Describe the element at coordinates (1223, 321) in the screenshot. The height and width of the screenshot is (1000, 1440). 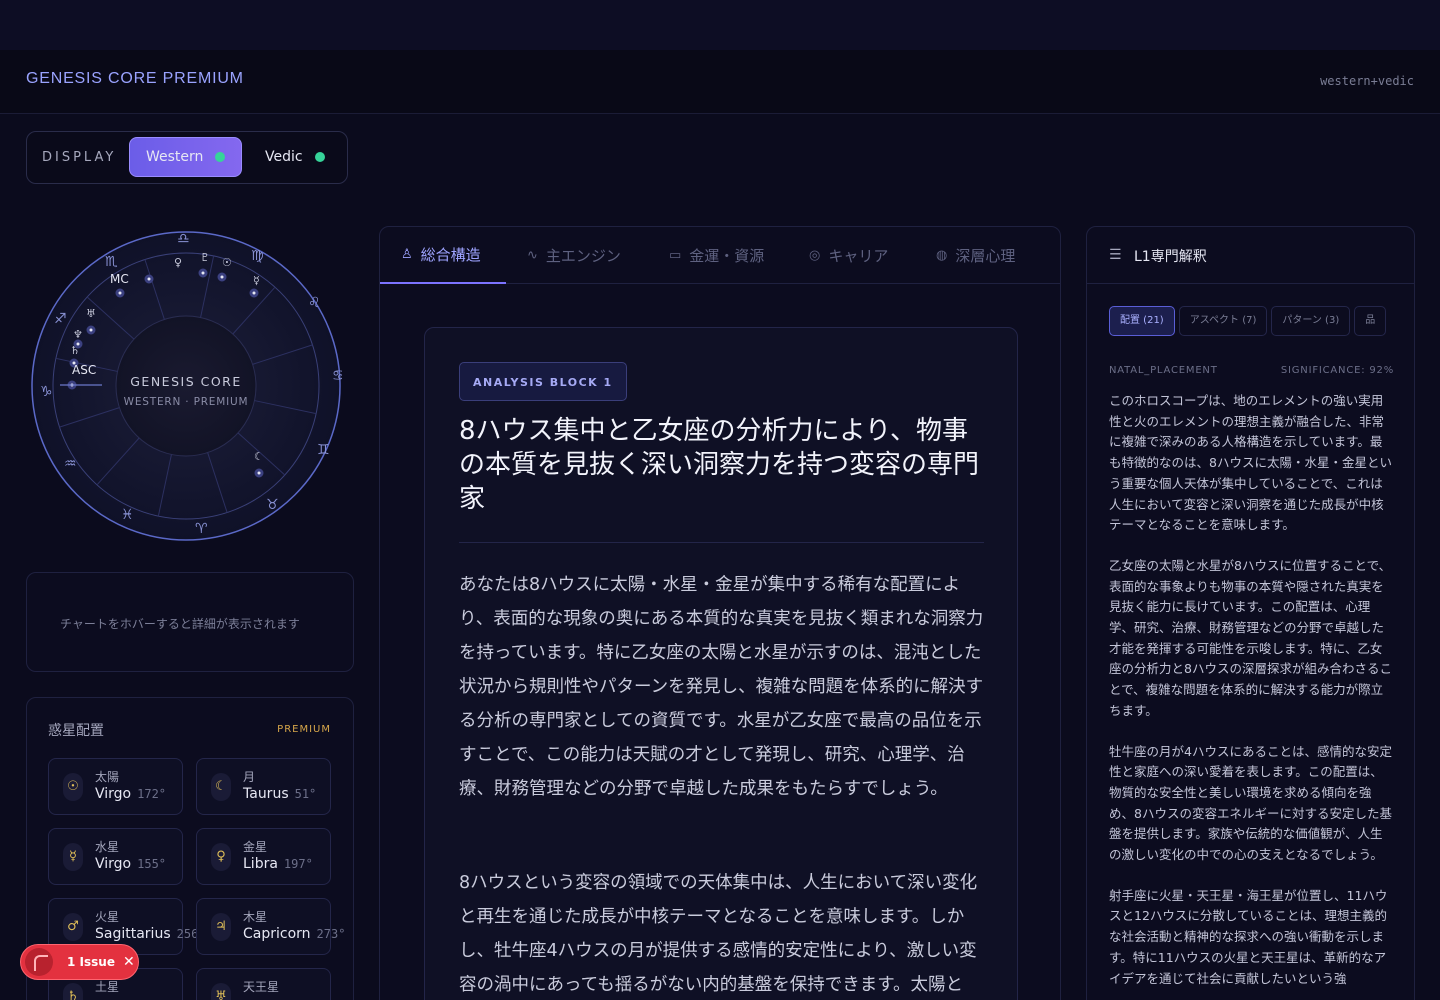
I see `chip-aspect: アスペクト (7)` at that location.